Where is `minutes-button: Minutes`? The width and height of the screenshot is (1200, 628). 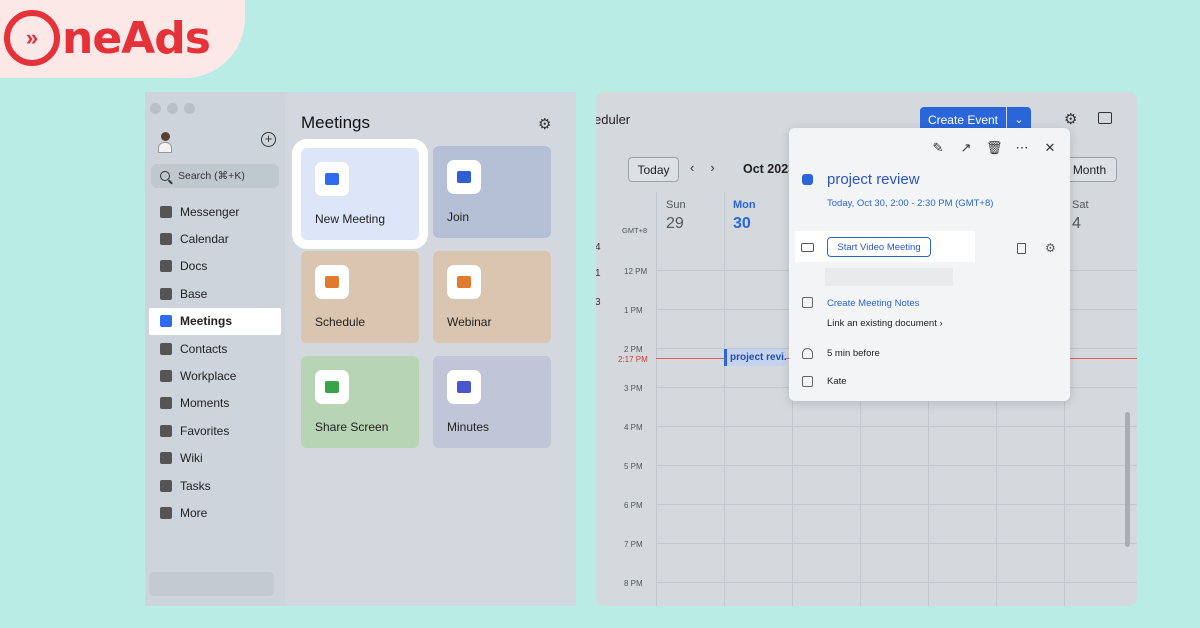 minutes-button: Minutes is located at coordinates (492, 402).